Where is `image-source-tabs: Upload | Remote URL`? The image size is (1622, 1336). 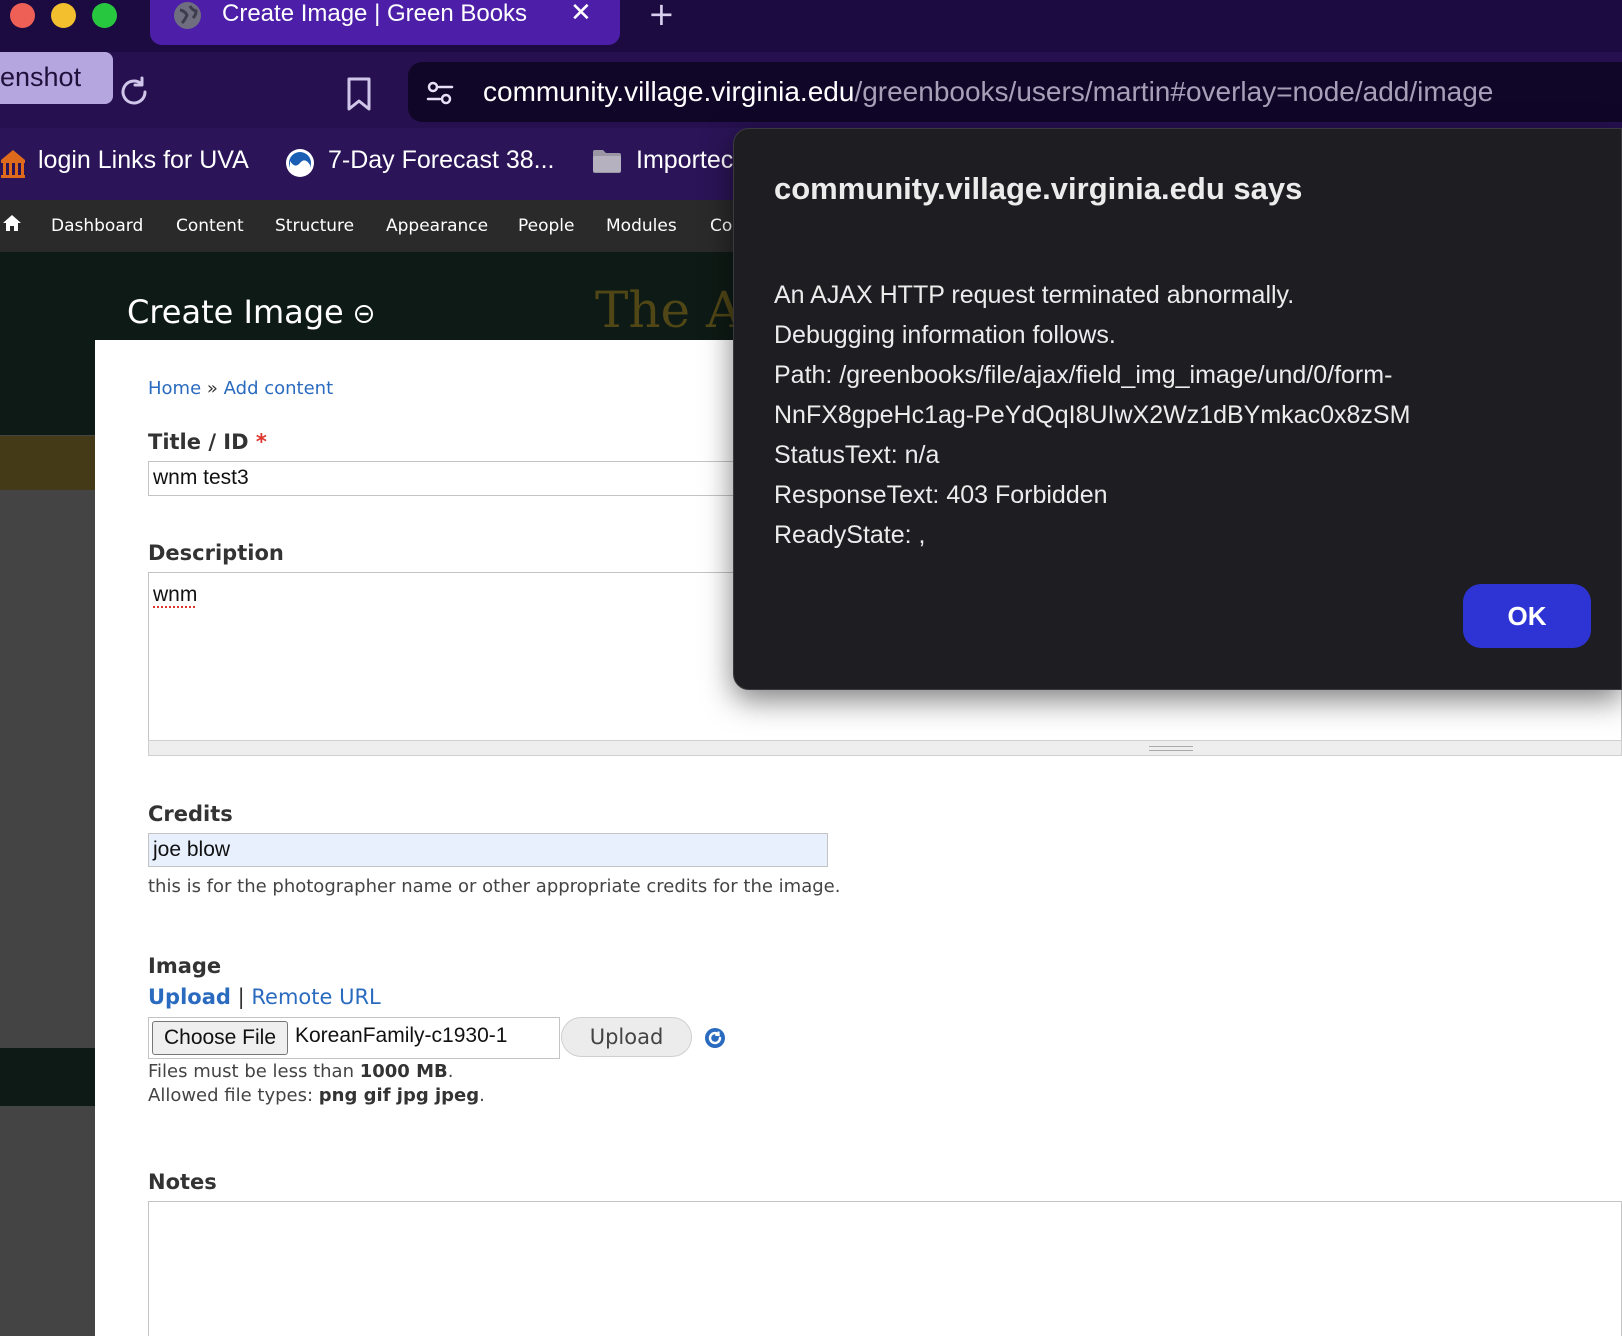 image-source-tabs: Upload | Remote URL is located at coordinates (264, 997).